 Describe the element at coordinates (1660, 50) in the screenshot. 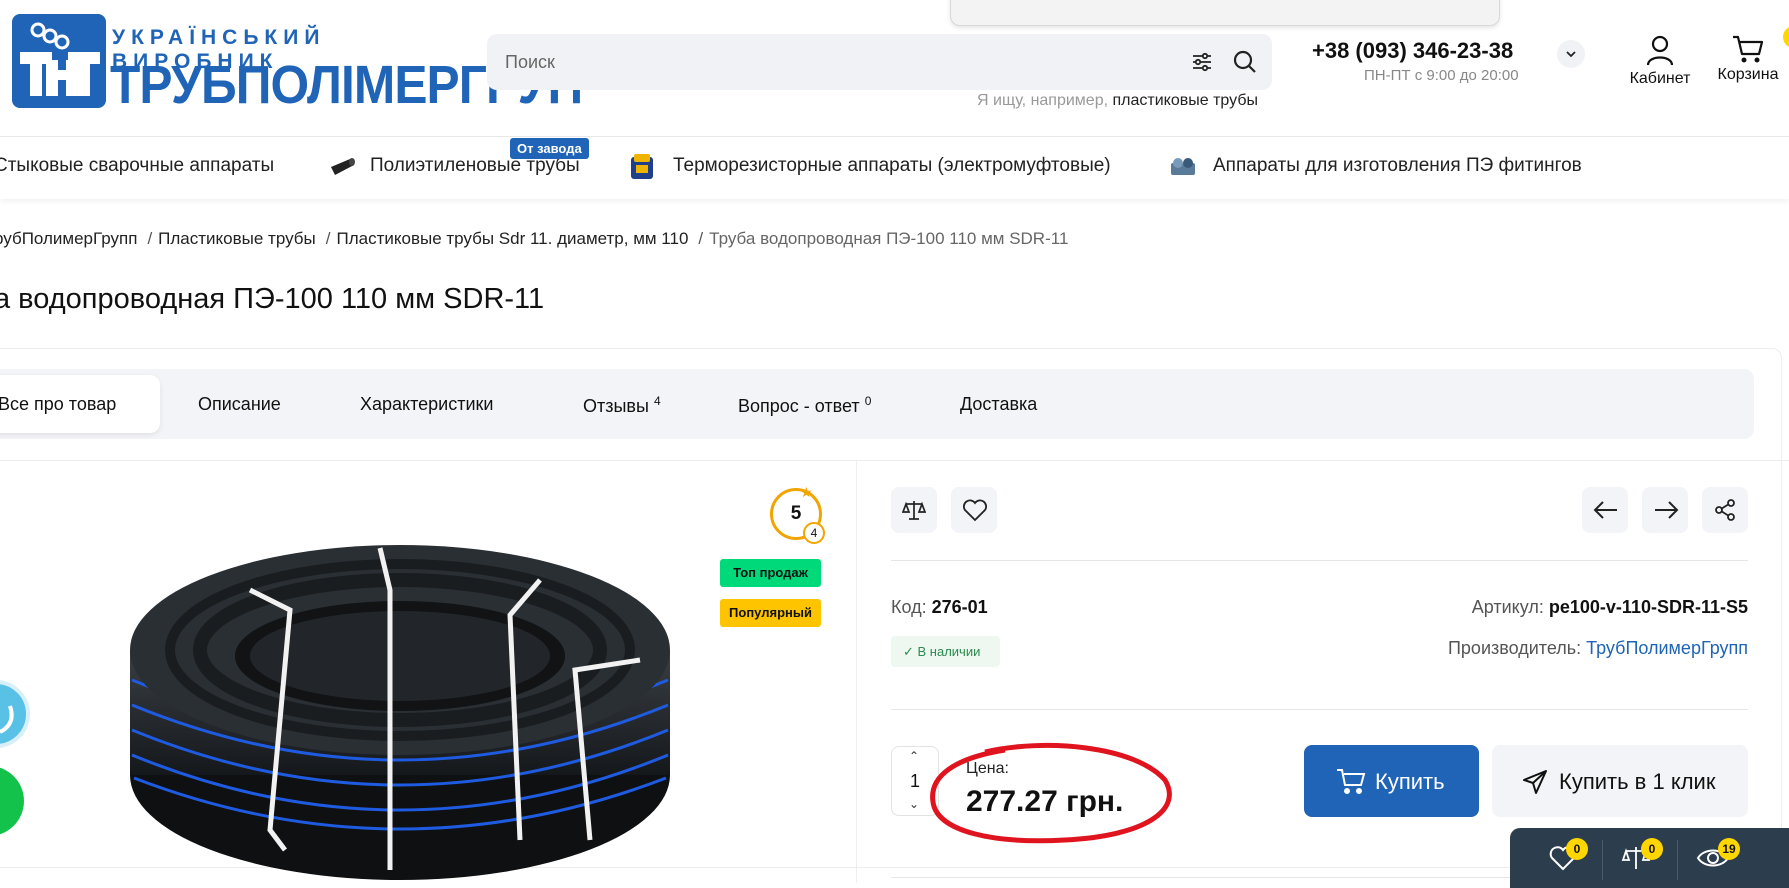

I see `user-icon` at that location.